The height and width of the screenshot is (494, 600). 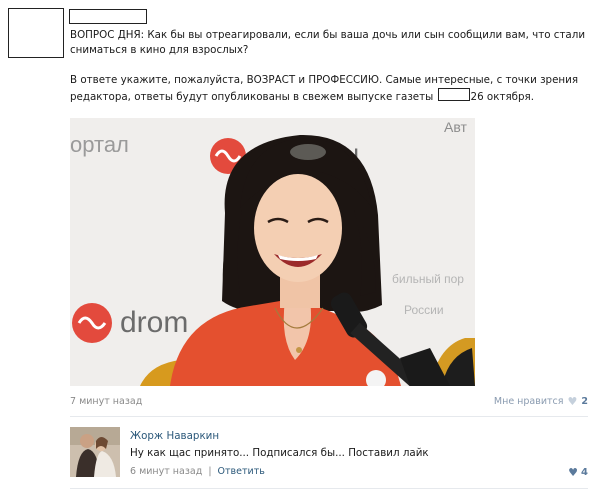 I want to click on post-timestamp: 7 минут назад, so click(x=106, y=401).